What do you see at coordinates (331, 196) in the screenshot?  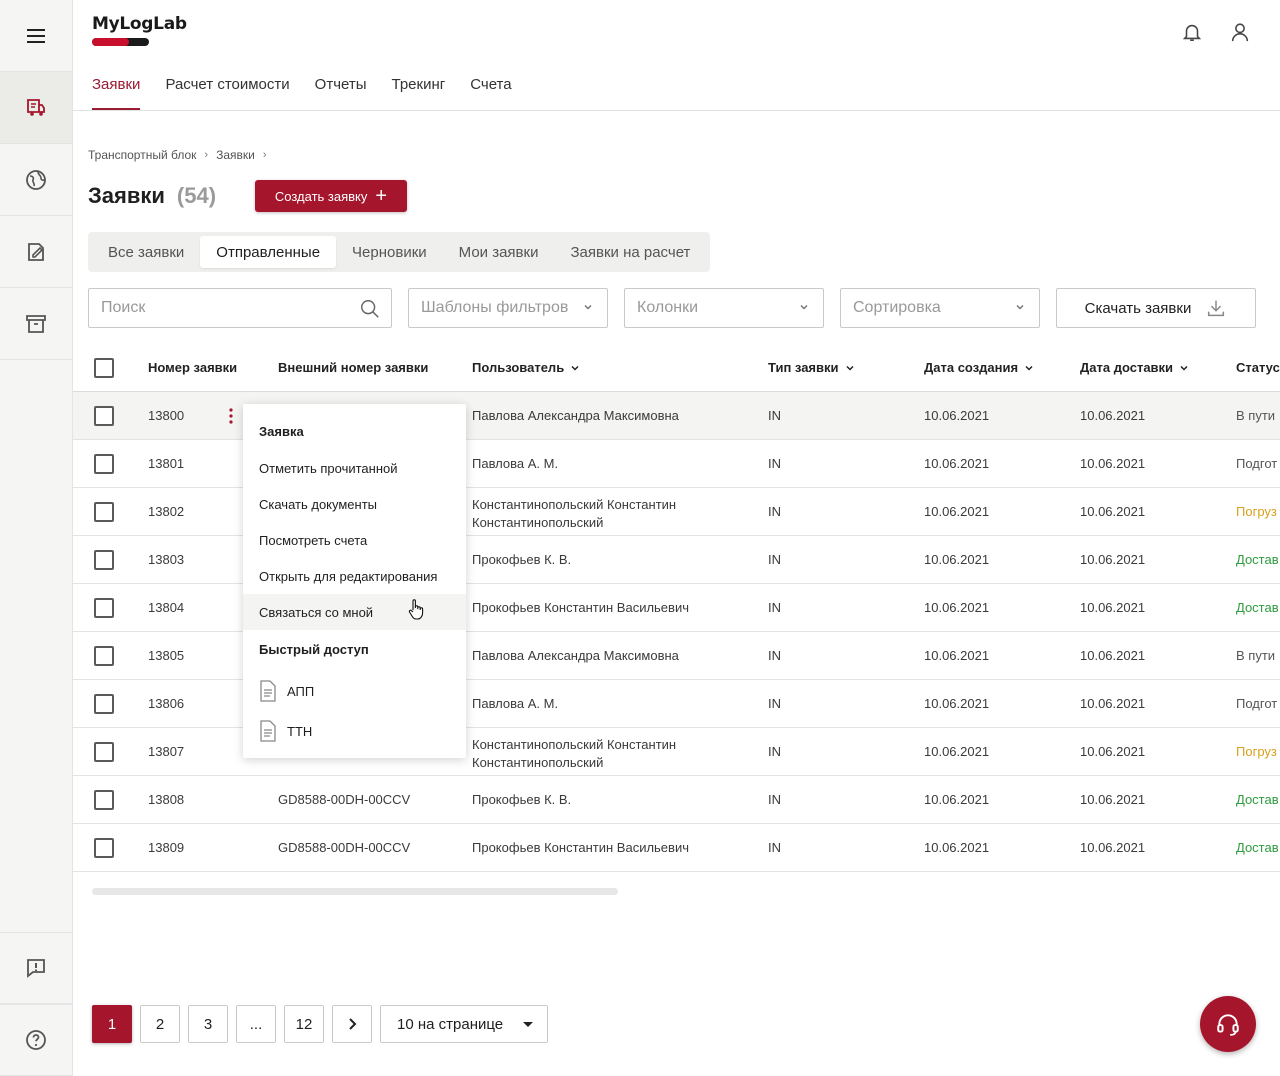 I see `create-request-button: Создать заявку +` at bounding box center [331, 196].